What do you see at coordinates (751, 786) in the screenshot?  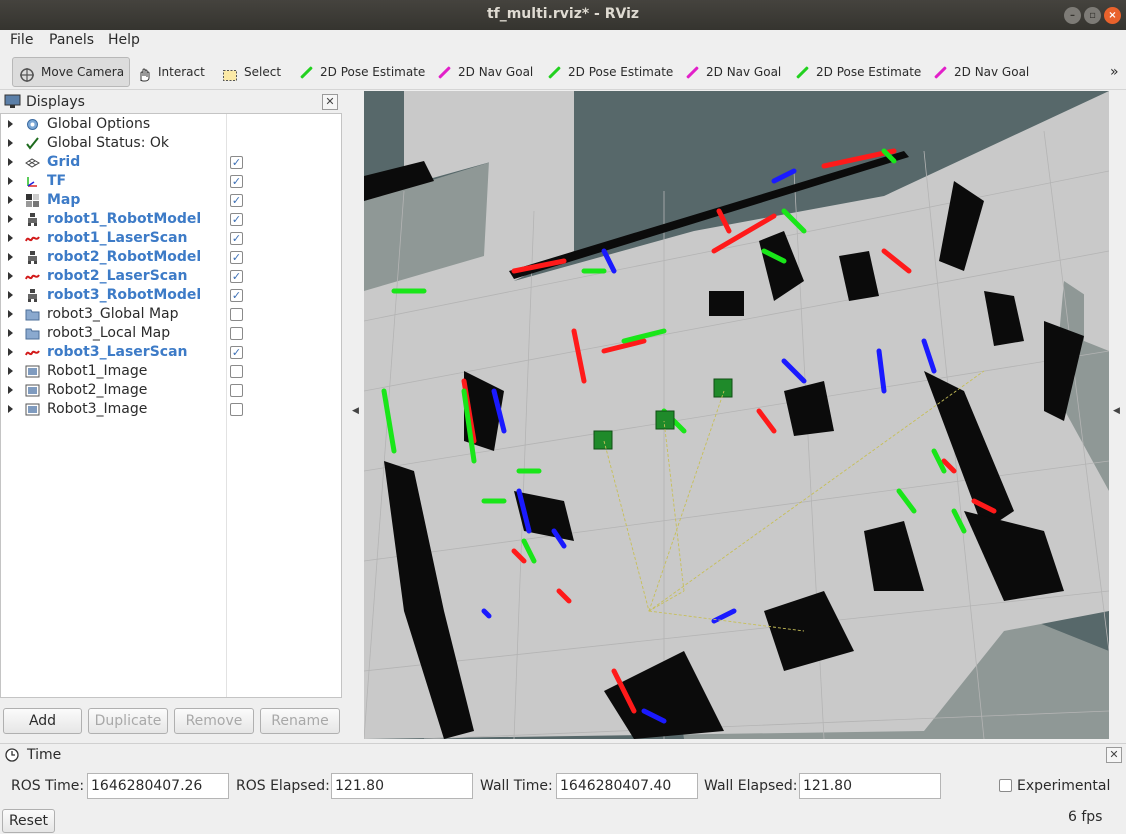 I see `wall-elapsed-label: Wall Elapsed:` at bounding box center [751, 786].